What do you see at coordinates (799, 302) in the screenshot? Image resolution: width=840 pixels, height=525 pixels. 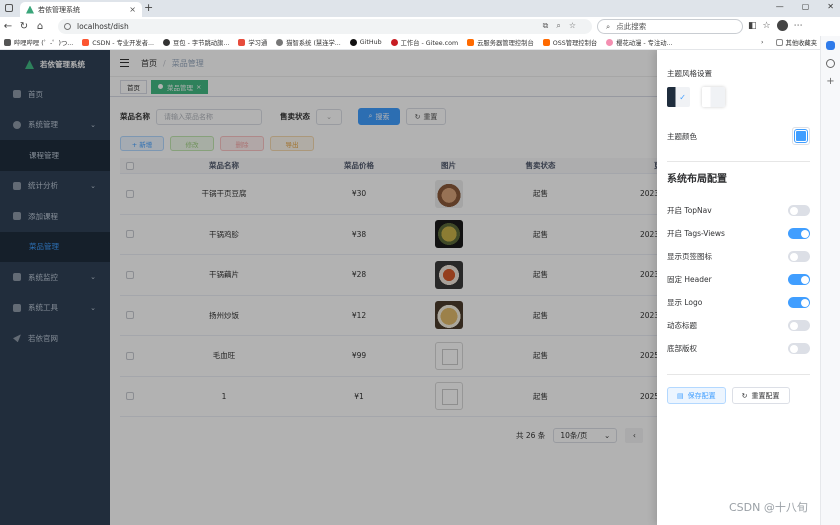 I see `show-logo-switch` at bounding box center [799, 302].